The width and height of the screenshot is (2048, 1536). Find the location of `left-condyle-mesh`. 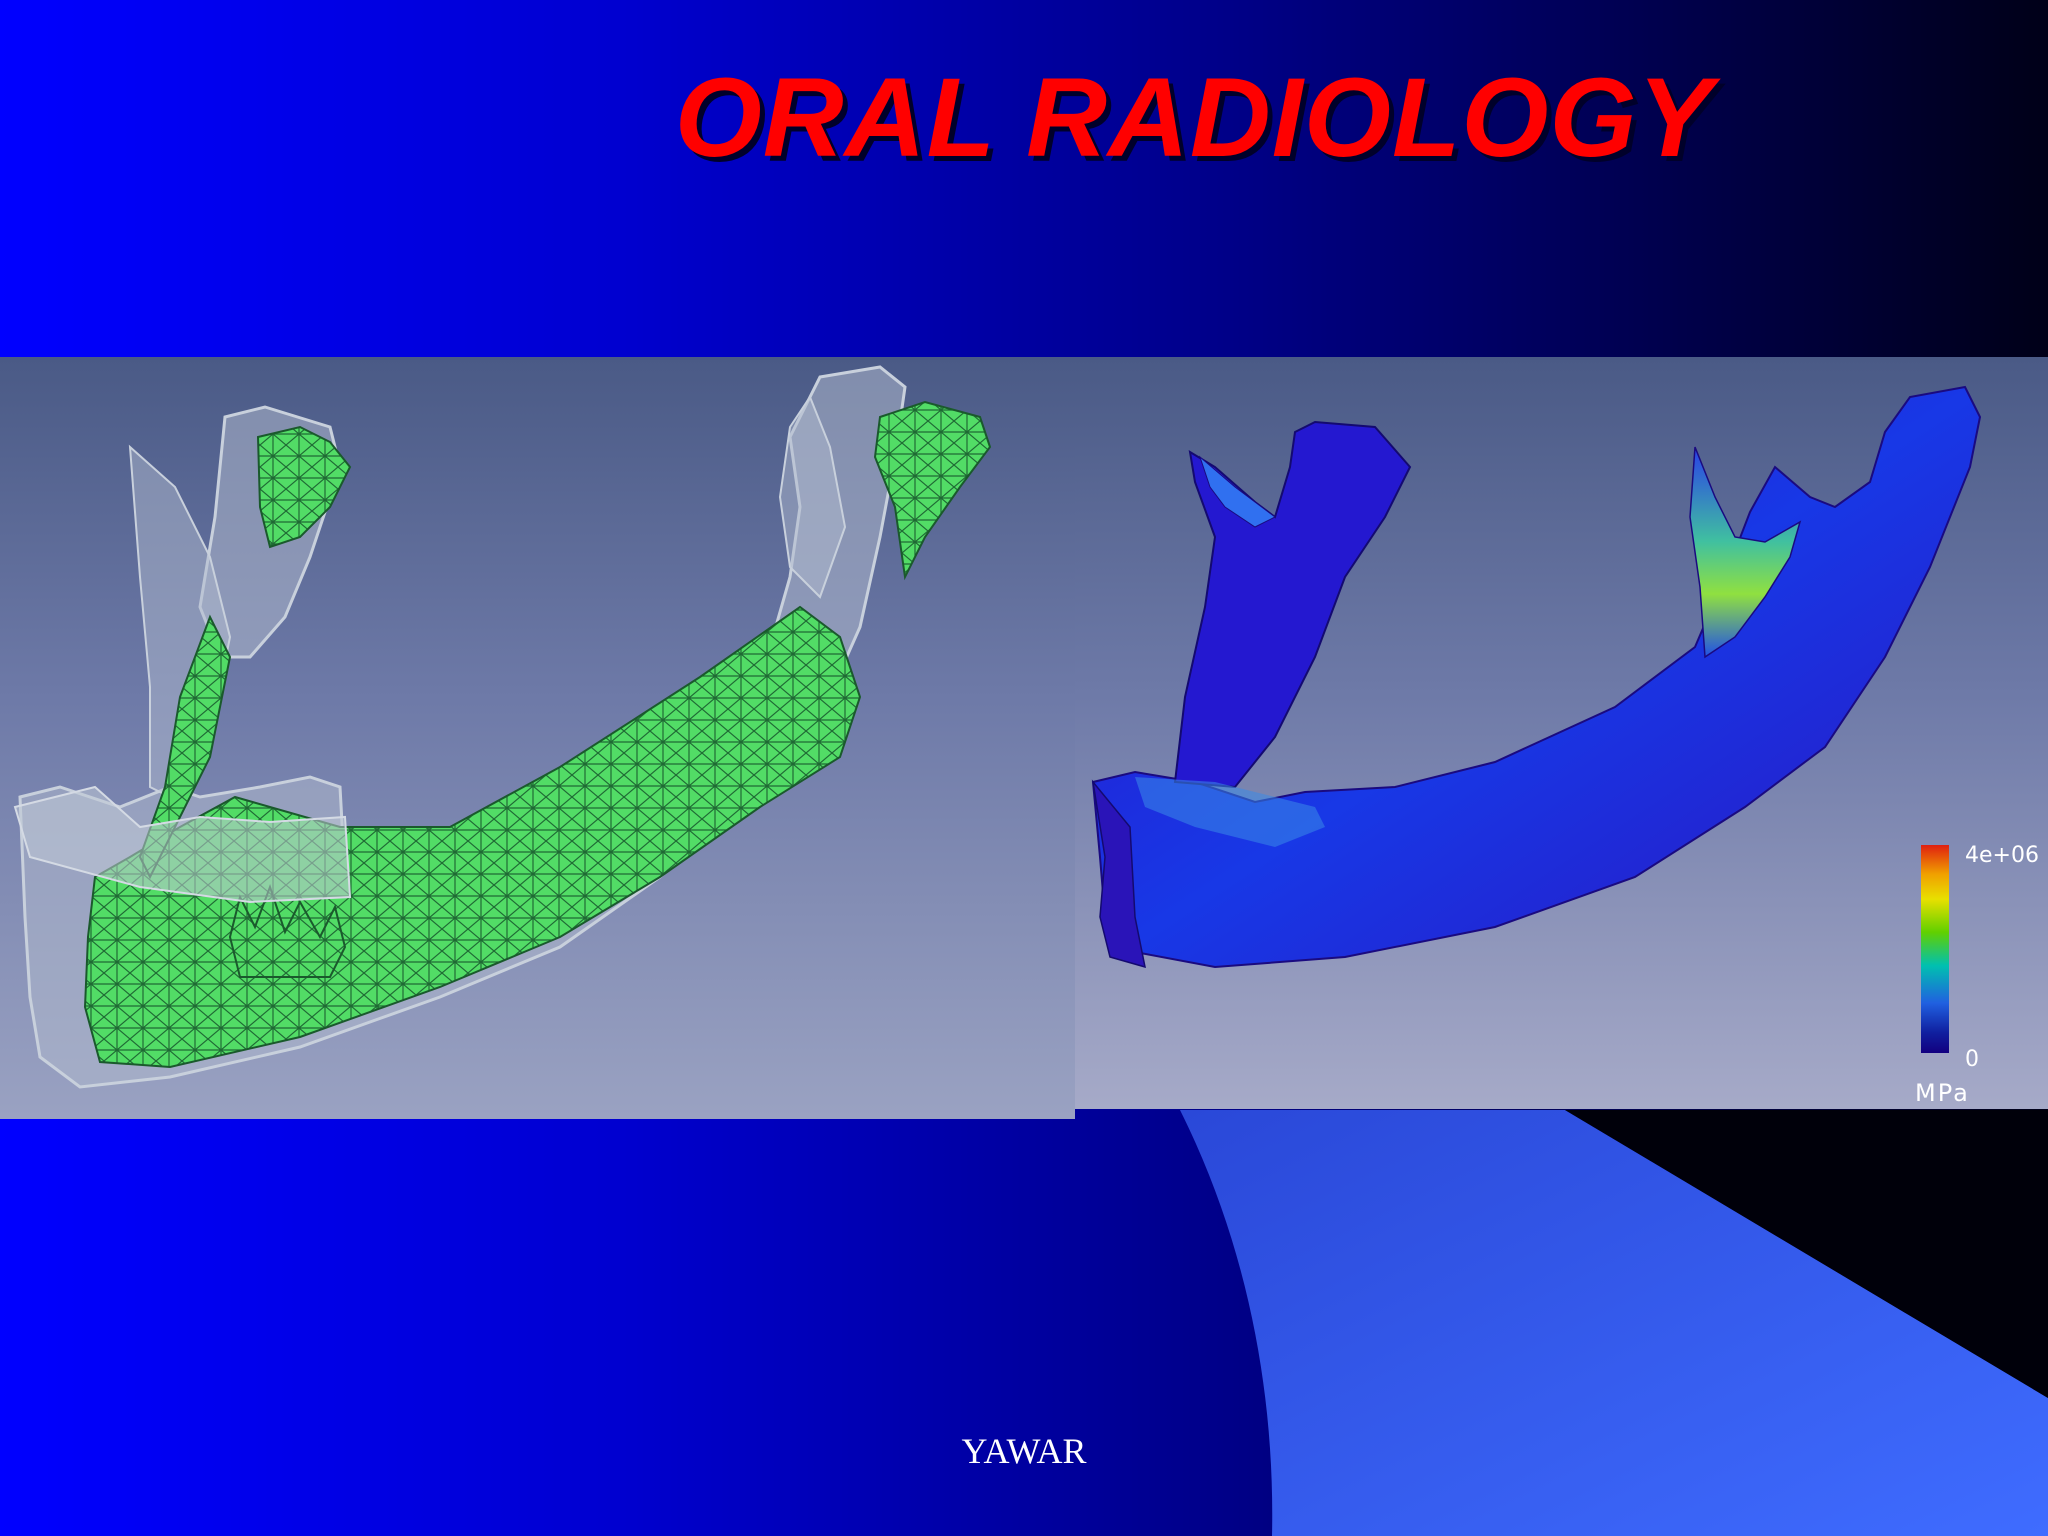

left-condyle-mesh is located at coordinates (304, 487).